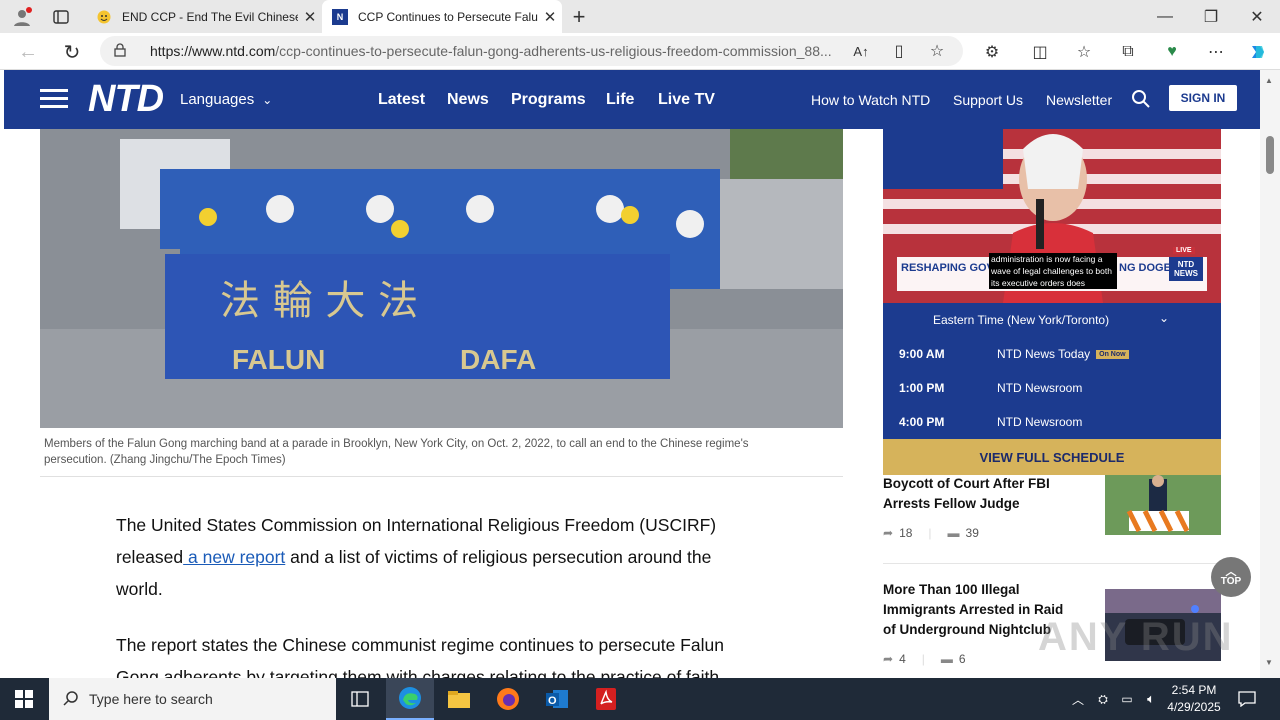 This screenshot has width=1280, height=720. Describe the element at coordinates (1172, 52) in the screenshot. I see `performance-icon: ♥` at that location.